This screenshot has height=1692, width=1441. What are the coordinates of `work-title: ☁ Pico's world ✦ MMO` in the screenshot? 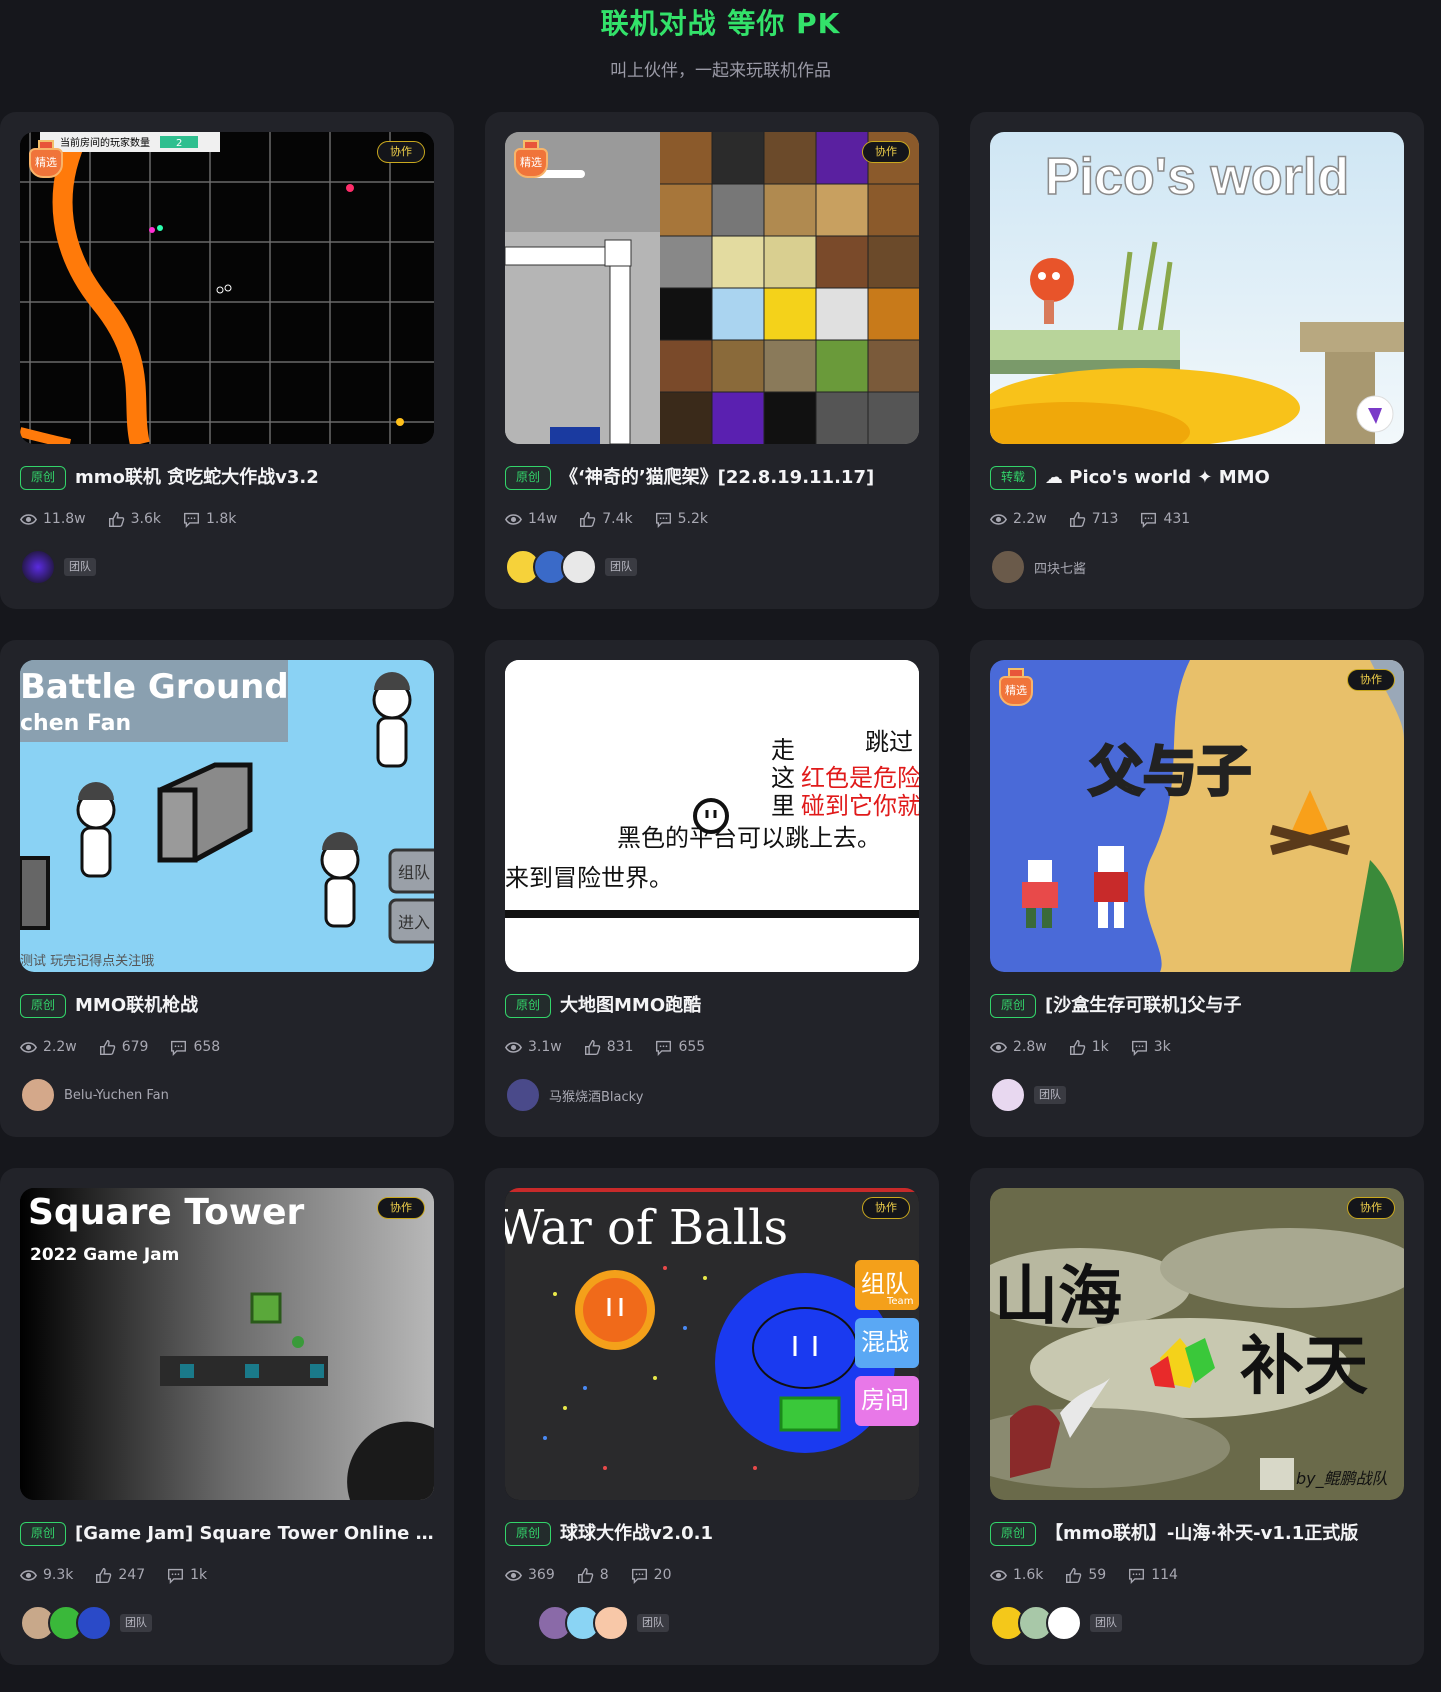 It's located at (1227, 478).